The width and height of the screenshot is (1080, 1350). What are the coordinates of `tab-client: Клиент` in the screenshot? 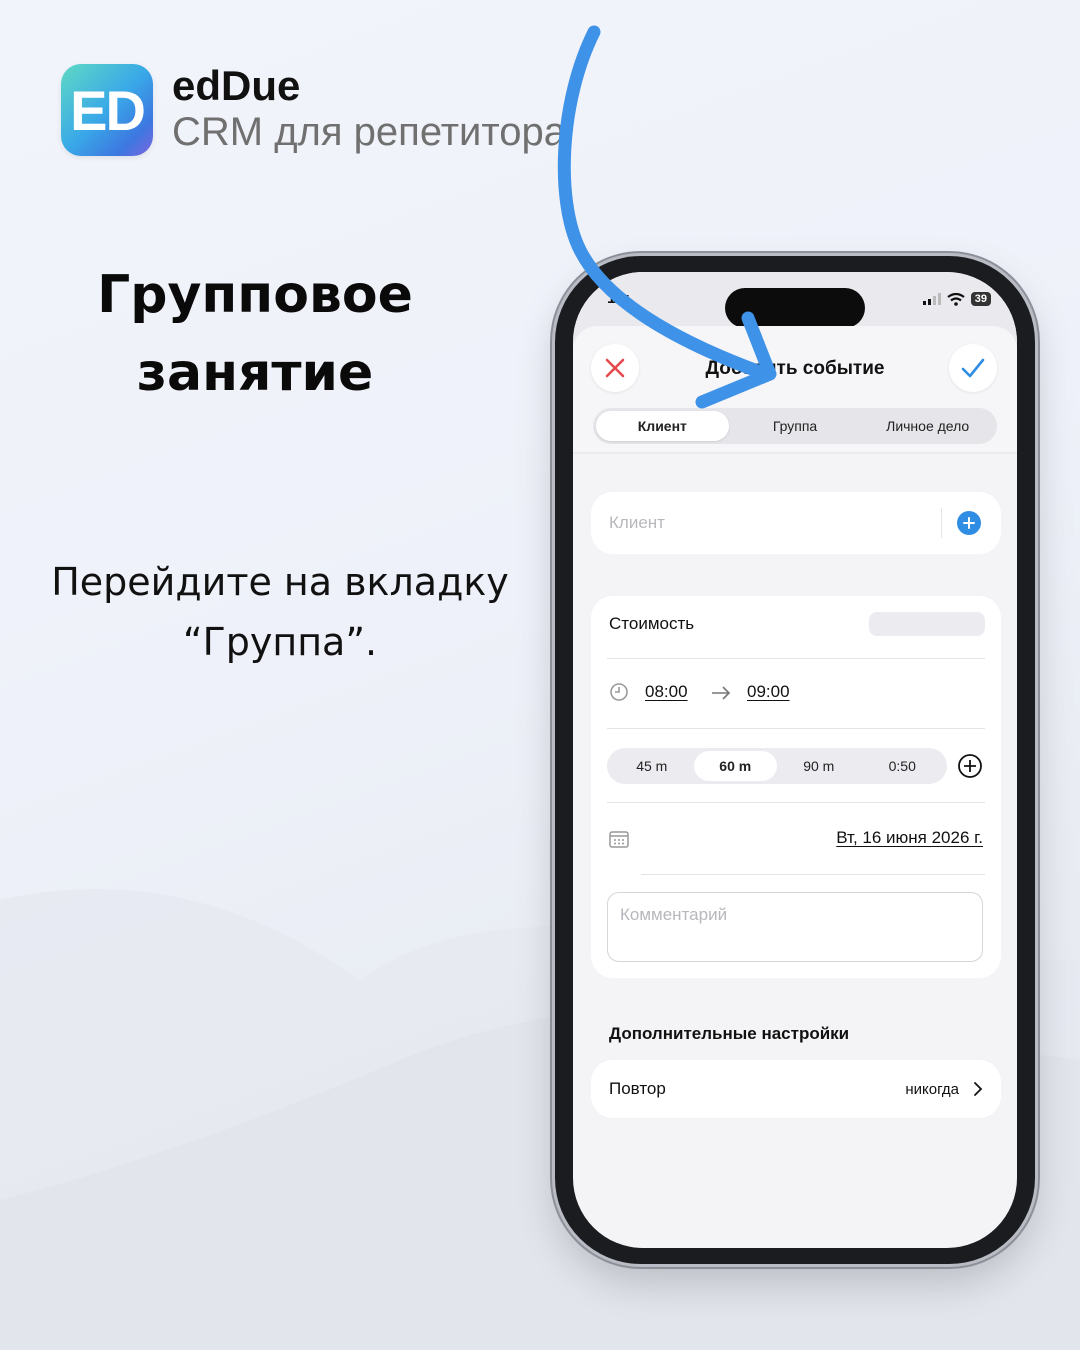 It's located at (662, 426).